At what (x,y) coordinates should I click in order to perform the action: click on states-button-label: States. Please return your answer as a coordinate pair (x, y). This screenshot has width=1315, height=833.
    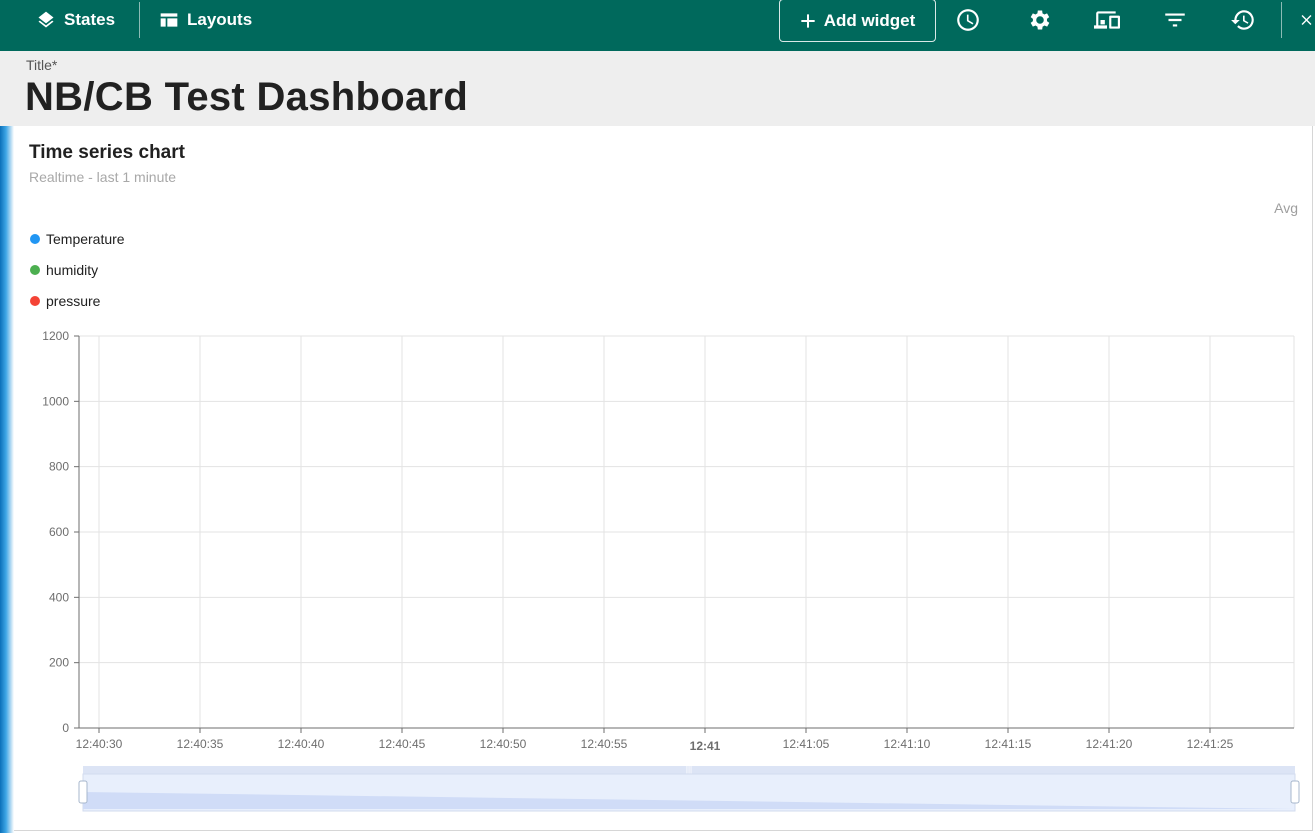
    Looking at the image, I should click on (90, 19).